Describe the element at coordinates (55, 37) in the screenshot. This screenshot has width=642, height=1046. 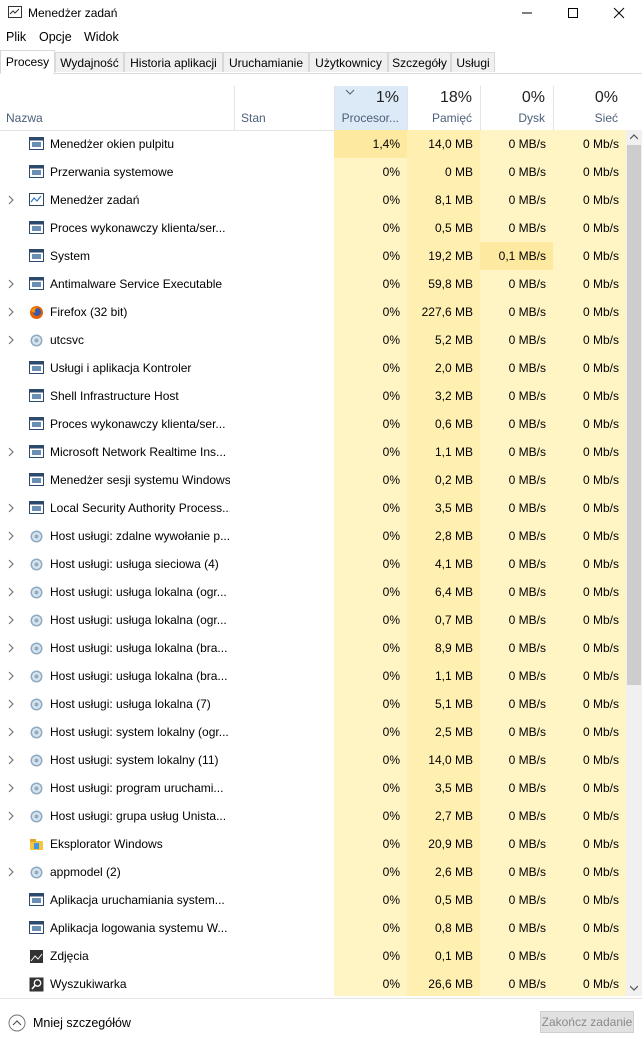
I see `menu-options: Opcje` at that location.